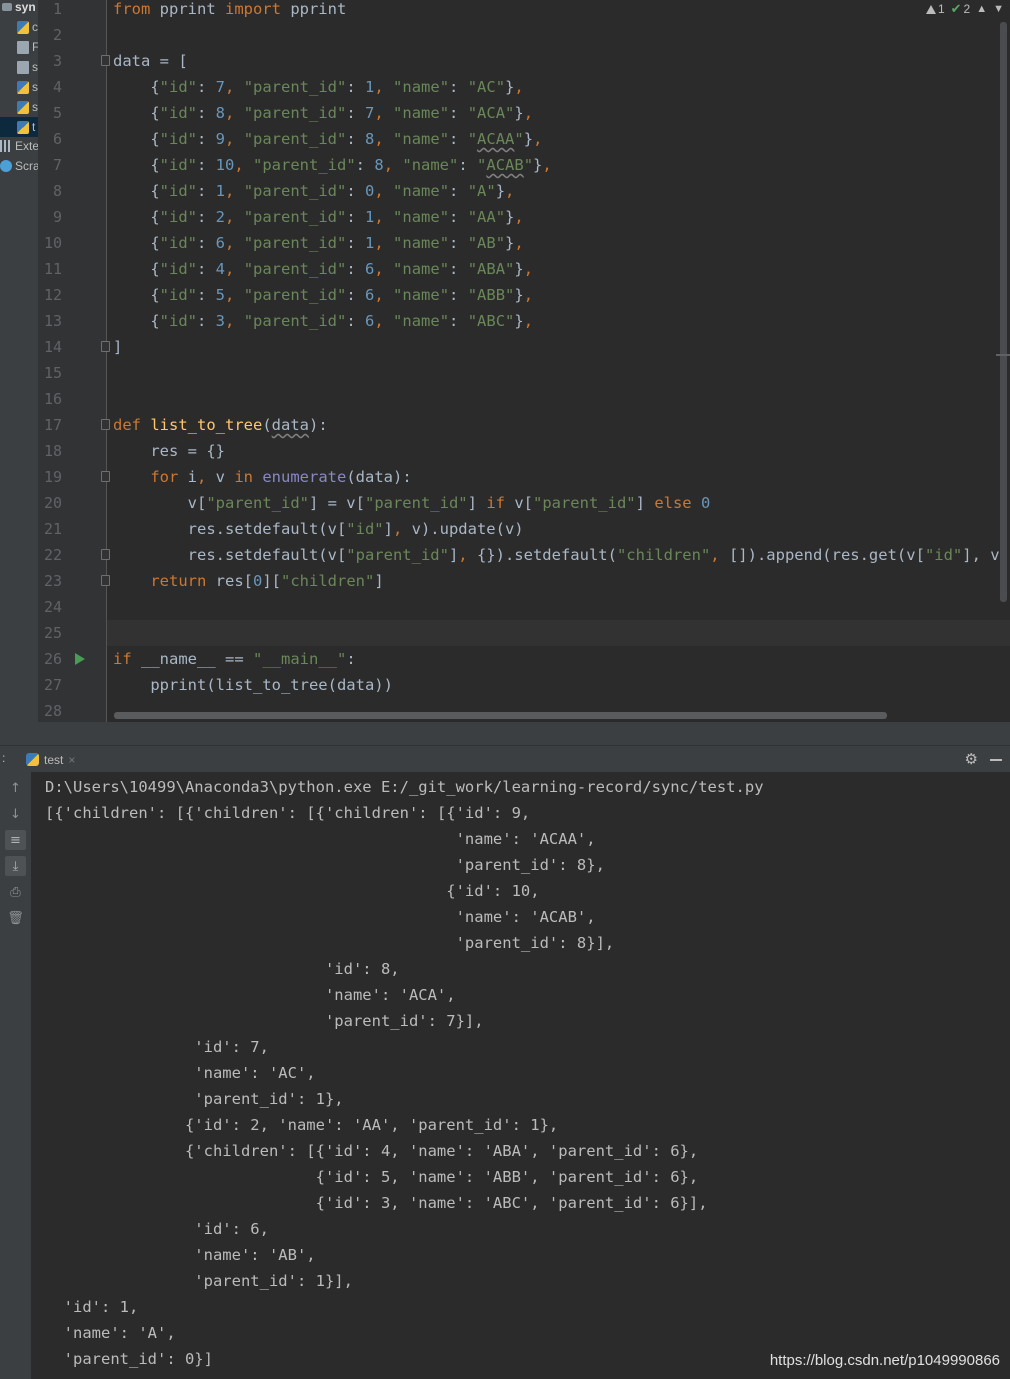 The height and width of the screenshot is (1379, 1010). I want to click on project-tree-item: t, so click(19, 127).